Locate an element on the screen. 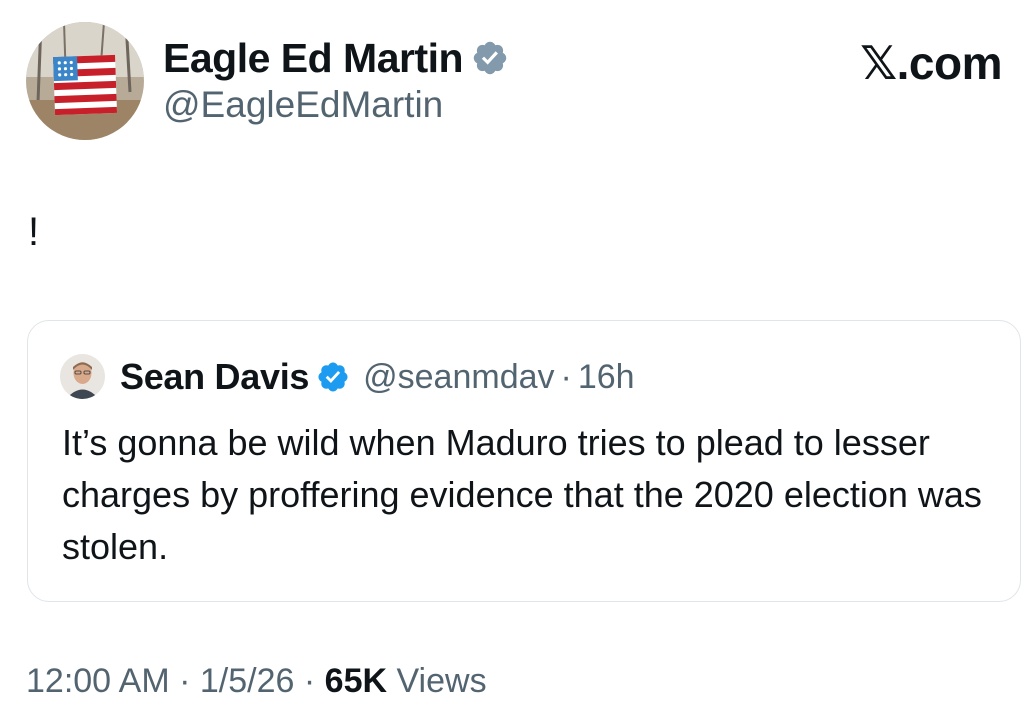 The image size is (1024, 724). american-flag-avatar-icon is located at coordinates (85, 81).